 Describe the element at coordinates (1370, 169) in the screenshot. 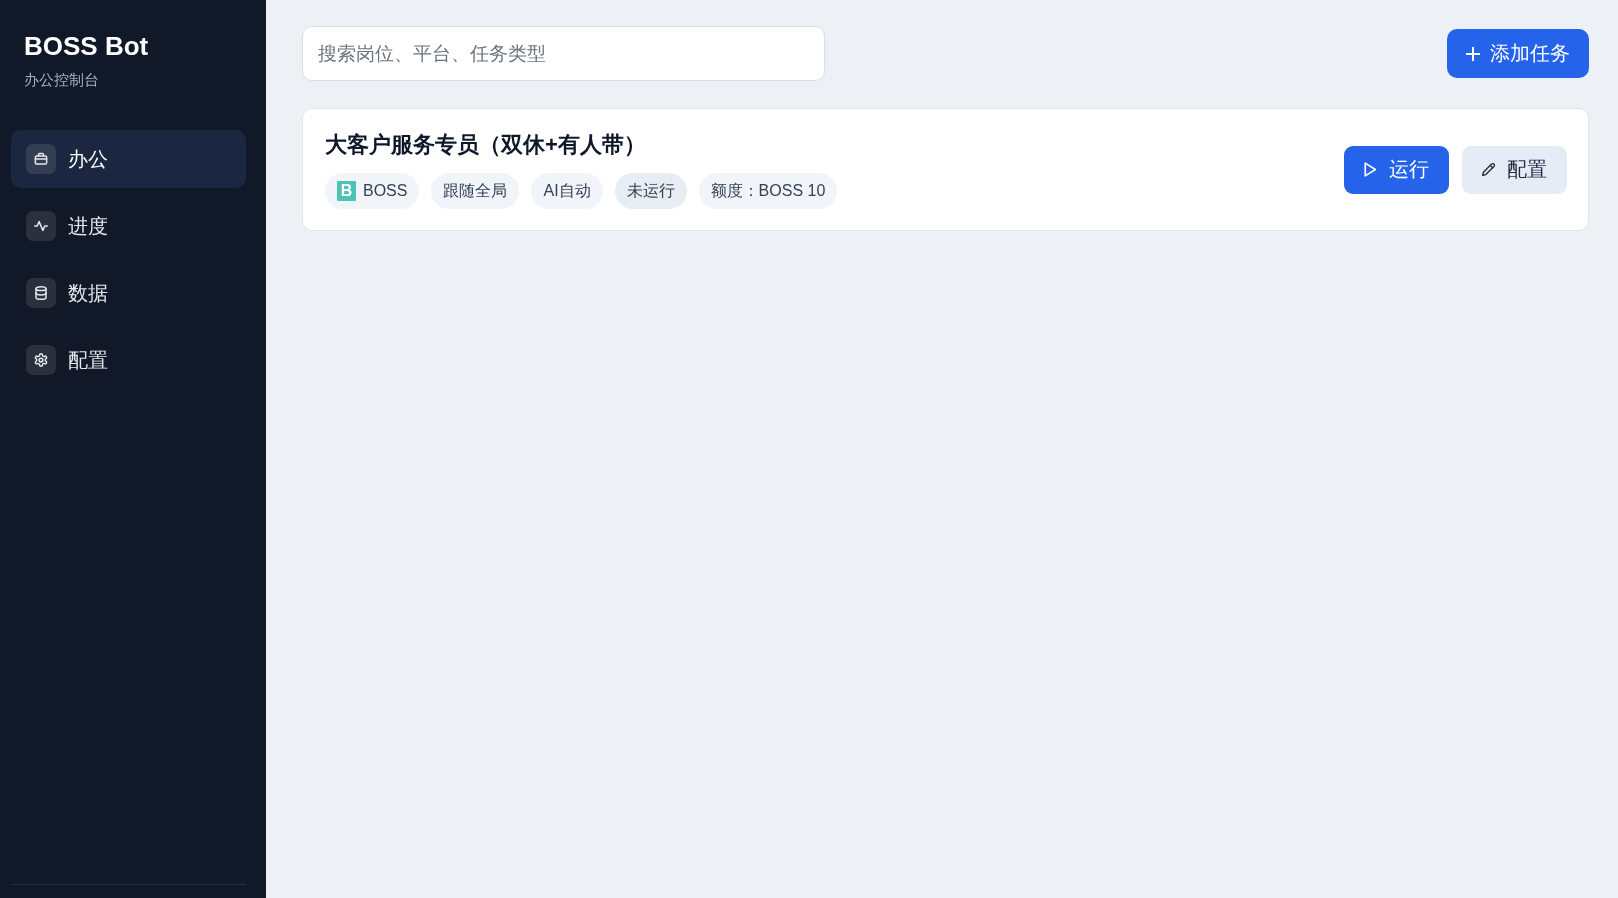

I see `play-icon` at that location.